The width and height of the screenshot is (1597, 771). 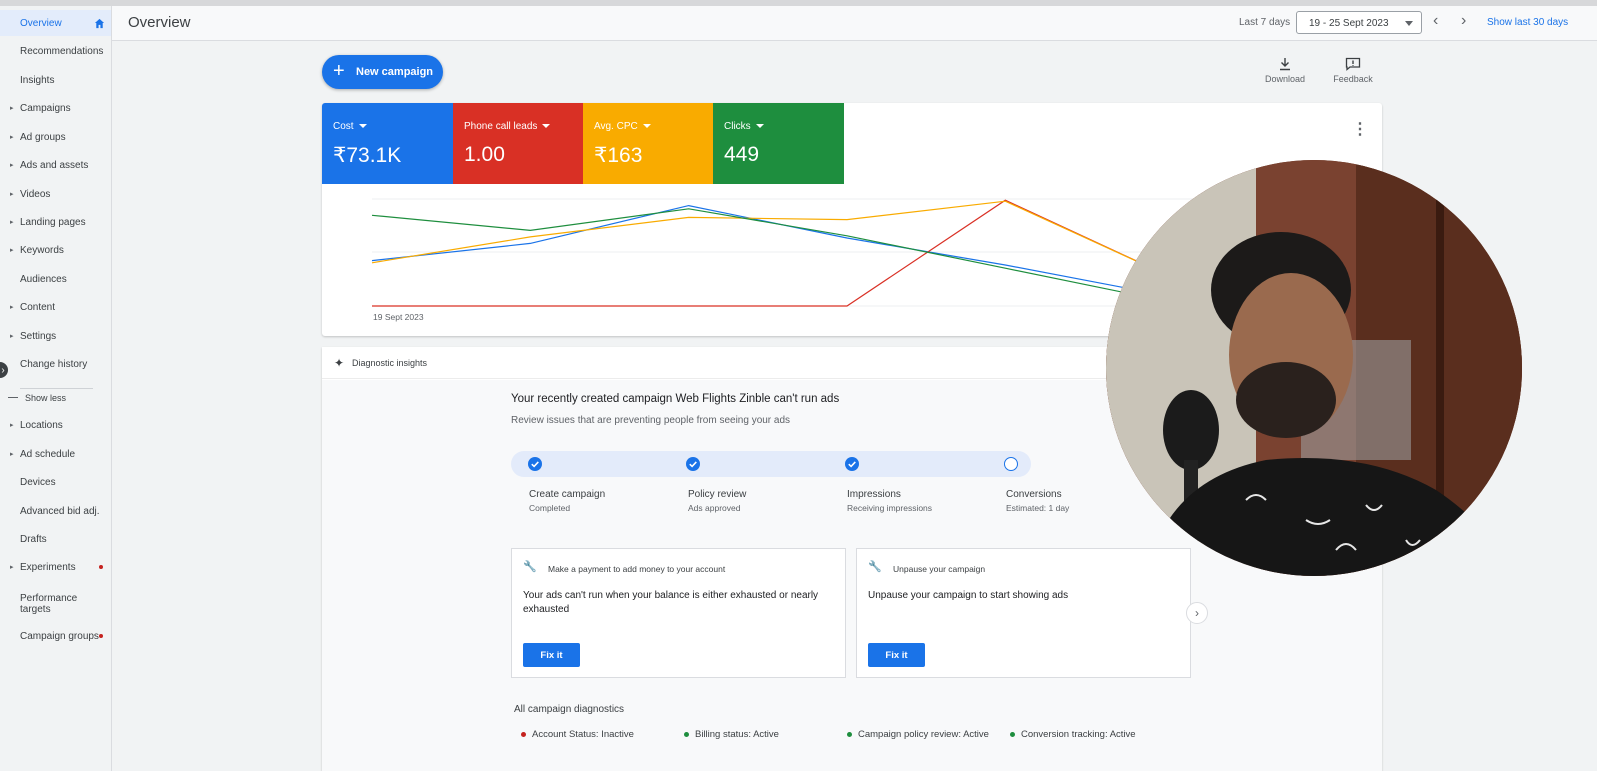 What do you see at coordinates (550, 508) in the screenshot?
I see `step-status: Completed` at bounding box center [550, 508].